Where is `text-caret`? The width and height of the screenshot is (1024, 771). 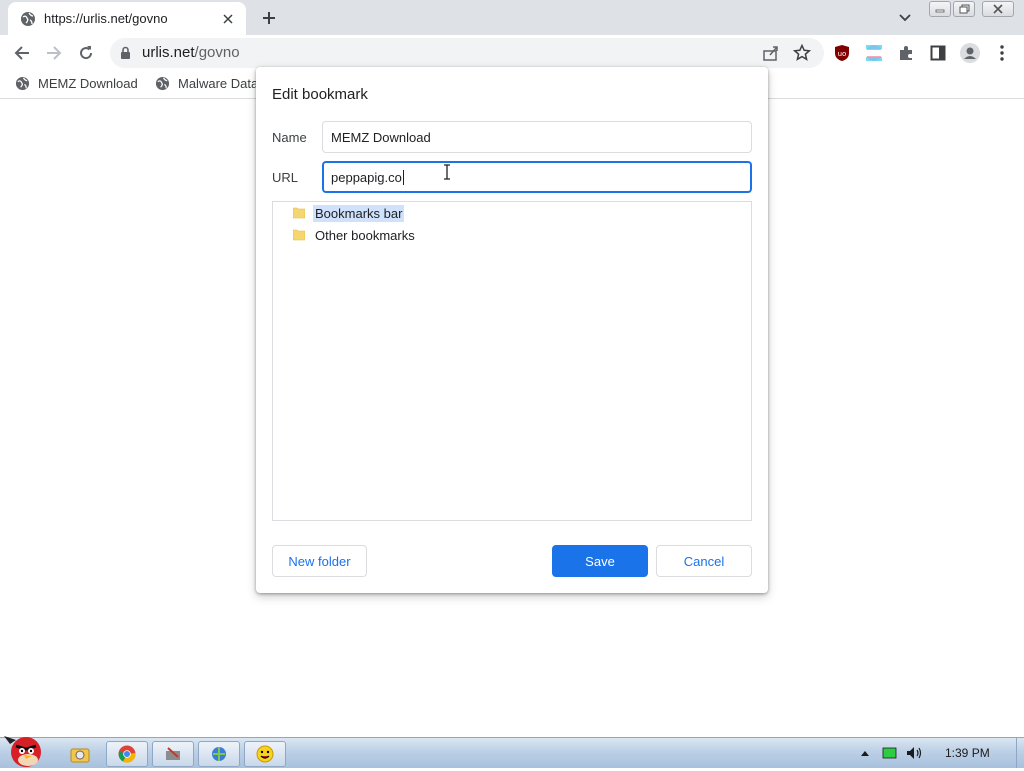
text-caret is located at coordinates (403, 177).